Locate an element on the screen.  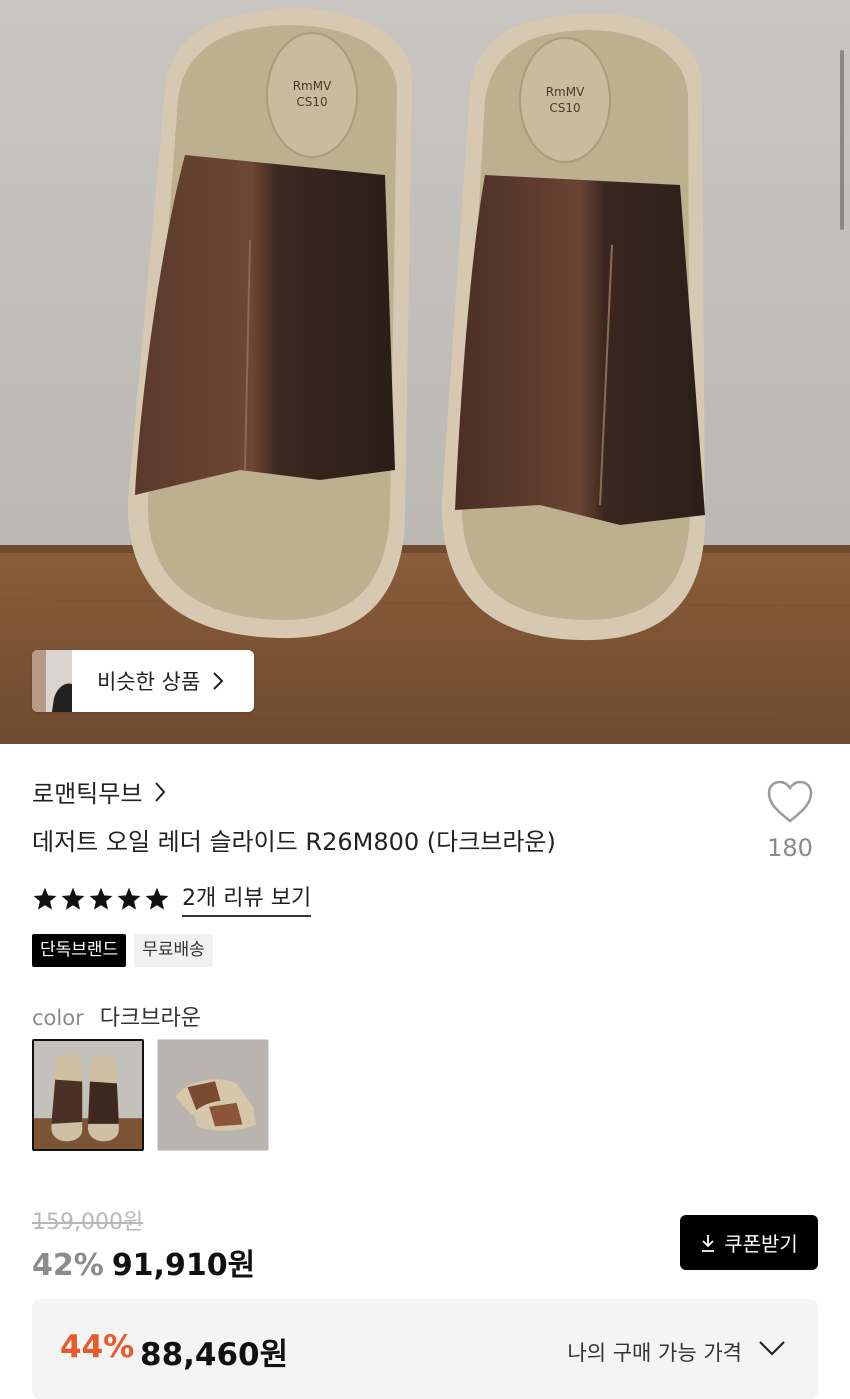
like-count: 180 is located at coordinates (790, 848).